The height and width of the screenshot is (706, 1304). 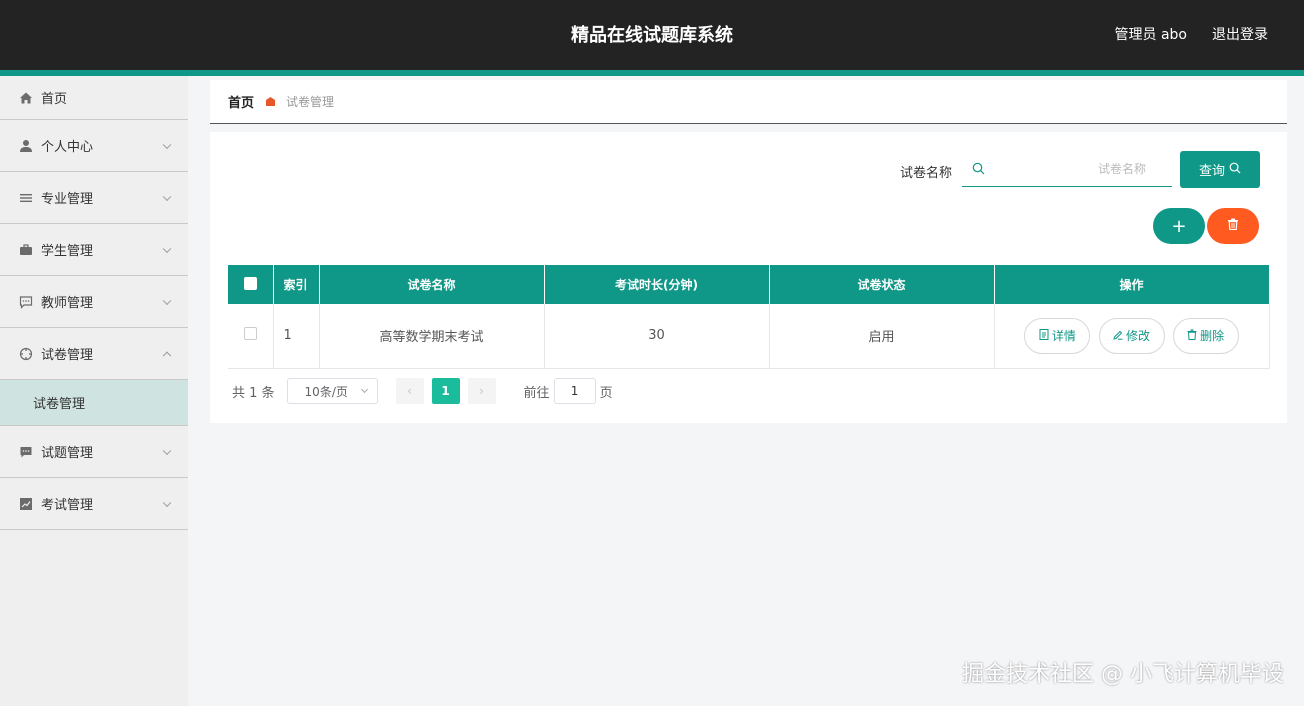 What do you see at coordinates (1118, 336) in the screenshot?
I see `pencil-icon` at bounding box center [1118, 336].